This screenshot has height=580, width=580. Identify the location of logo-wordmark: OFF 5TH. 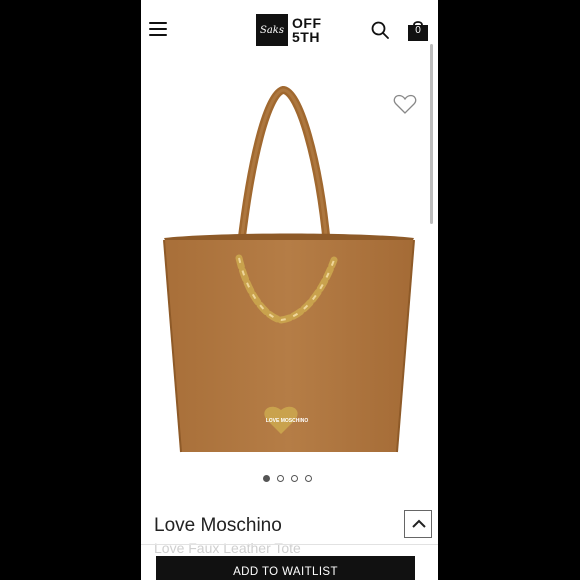
(307, 30).